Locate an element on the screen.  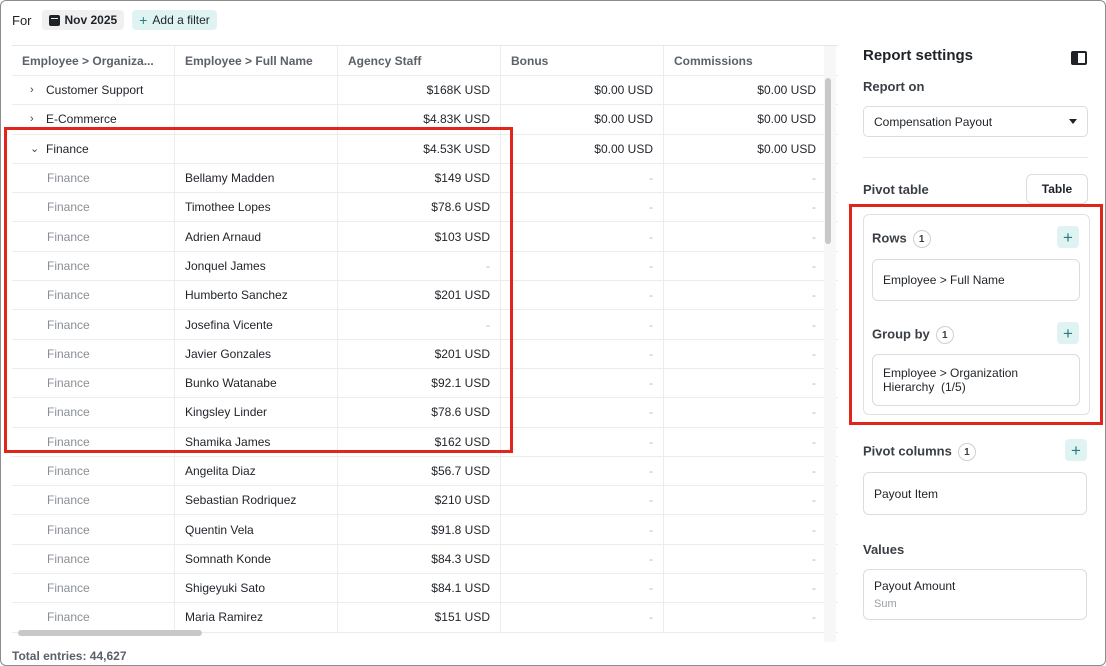
add-filter-label: Add a filter is located at coordinates (181, 20).